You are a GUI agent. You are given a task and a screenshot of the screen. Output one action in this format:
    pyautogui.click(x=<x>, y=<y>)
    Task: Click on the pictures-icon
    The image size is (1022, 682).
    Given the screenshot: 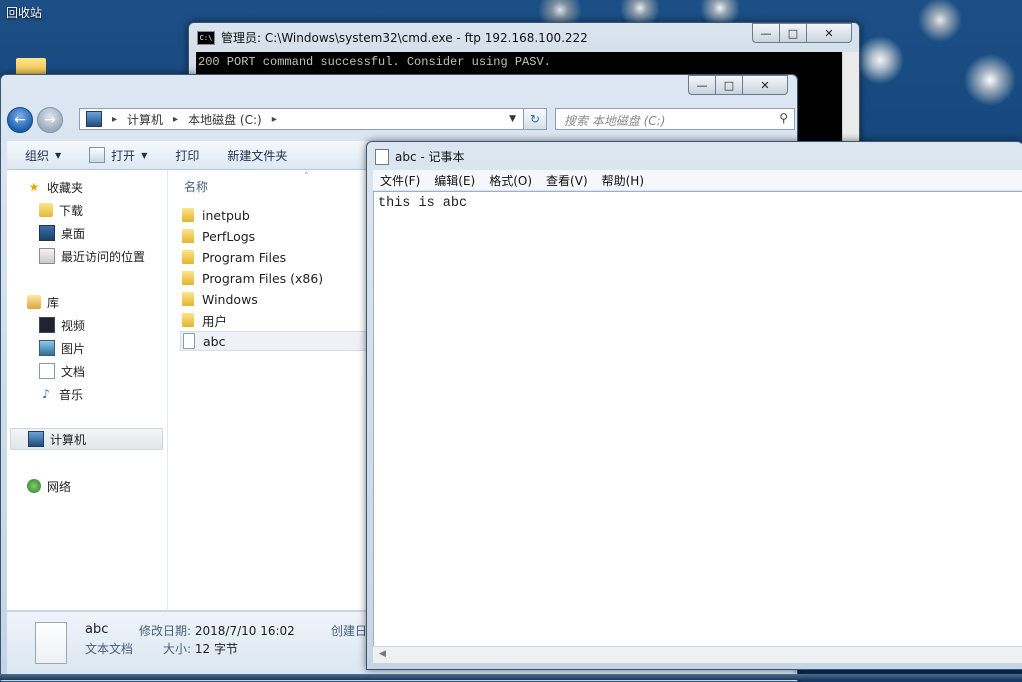 What is the action you would take?
    pyautogui.click(x=47, y=348)
    